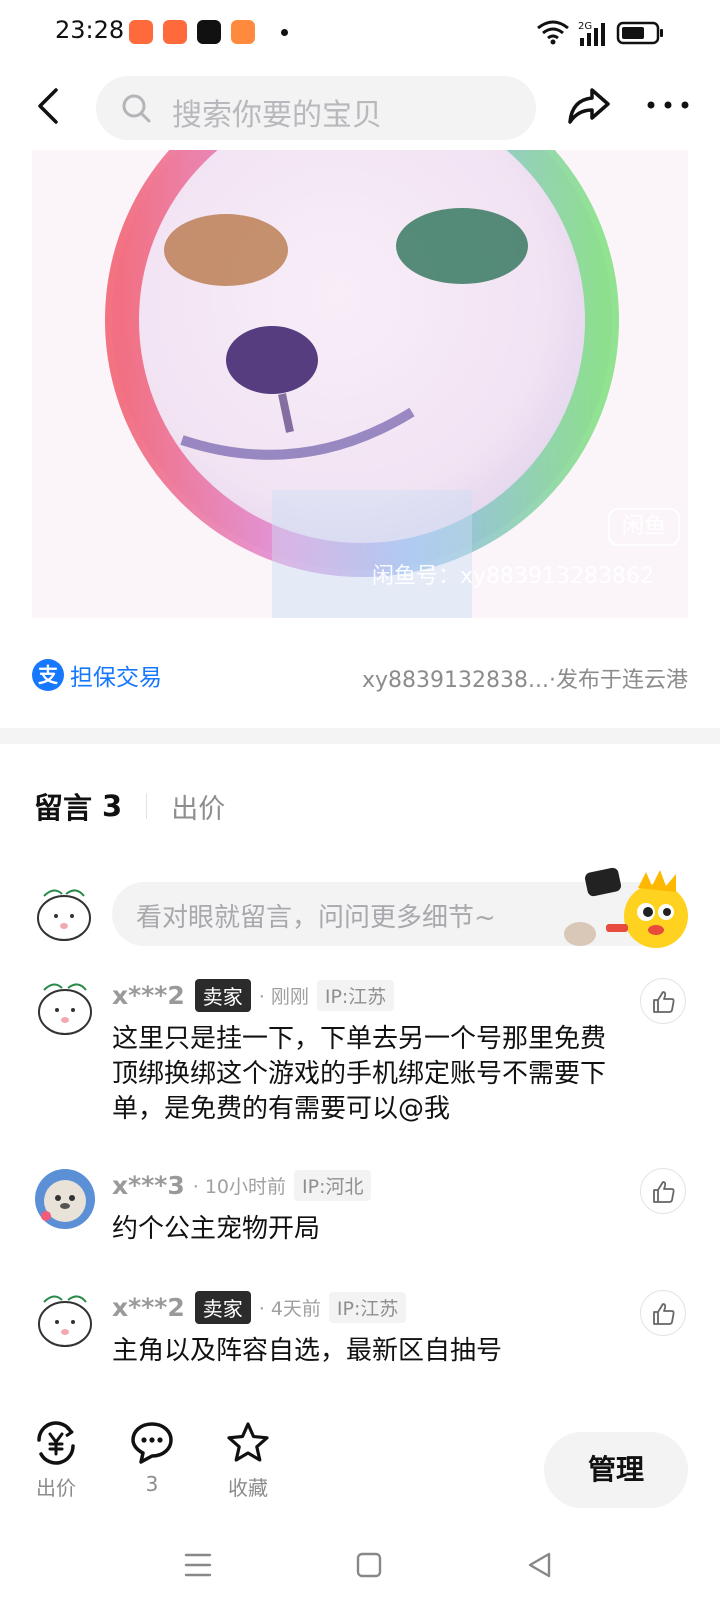 The image size is (720, 1612). What do you see at coordinates (360, 33) in the screenshot?
I see `status-bar: 23:28 2G` at bounding box center [360, 33].